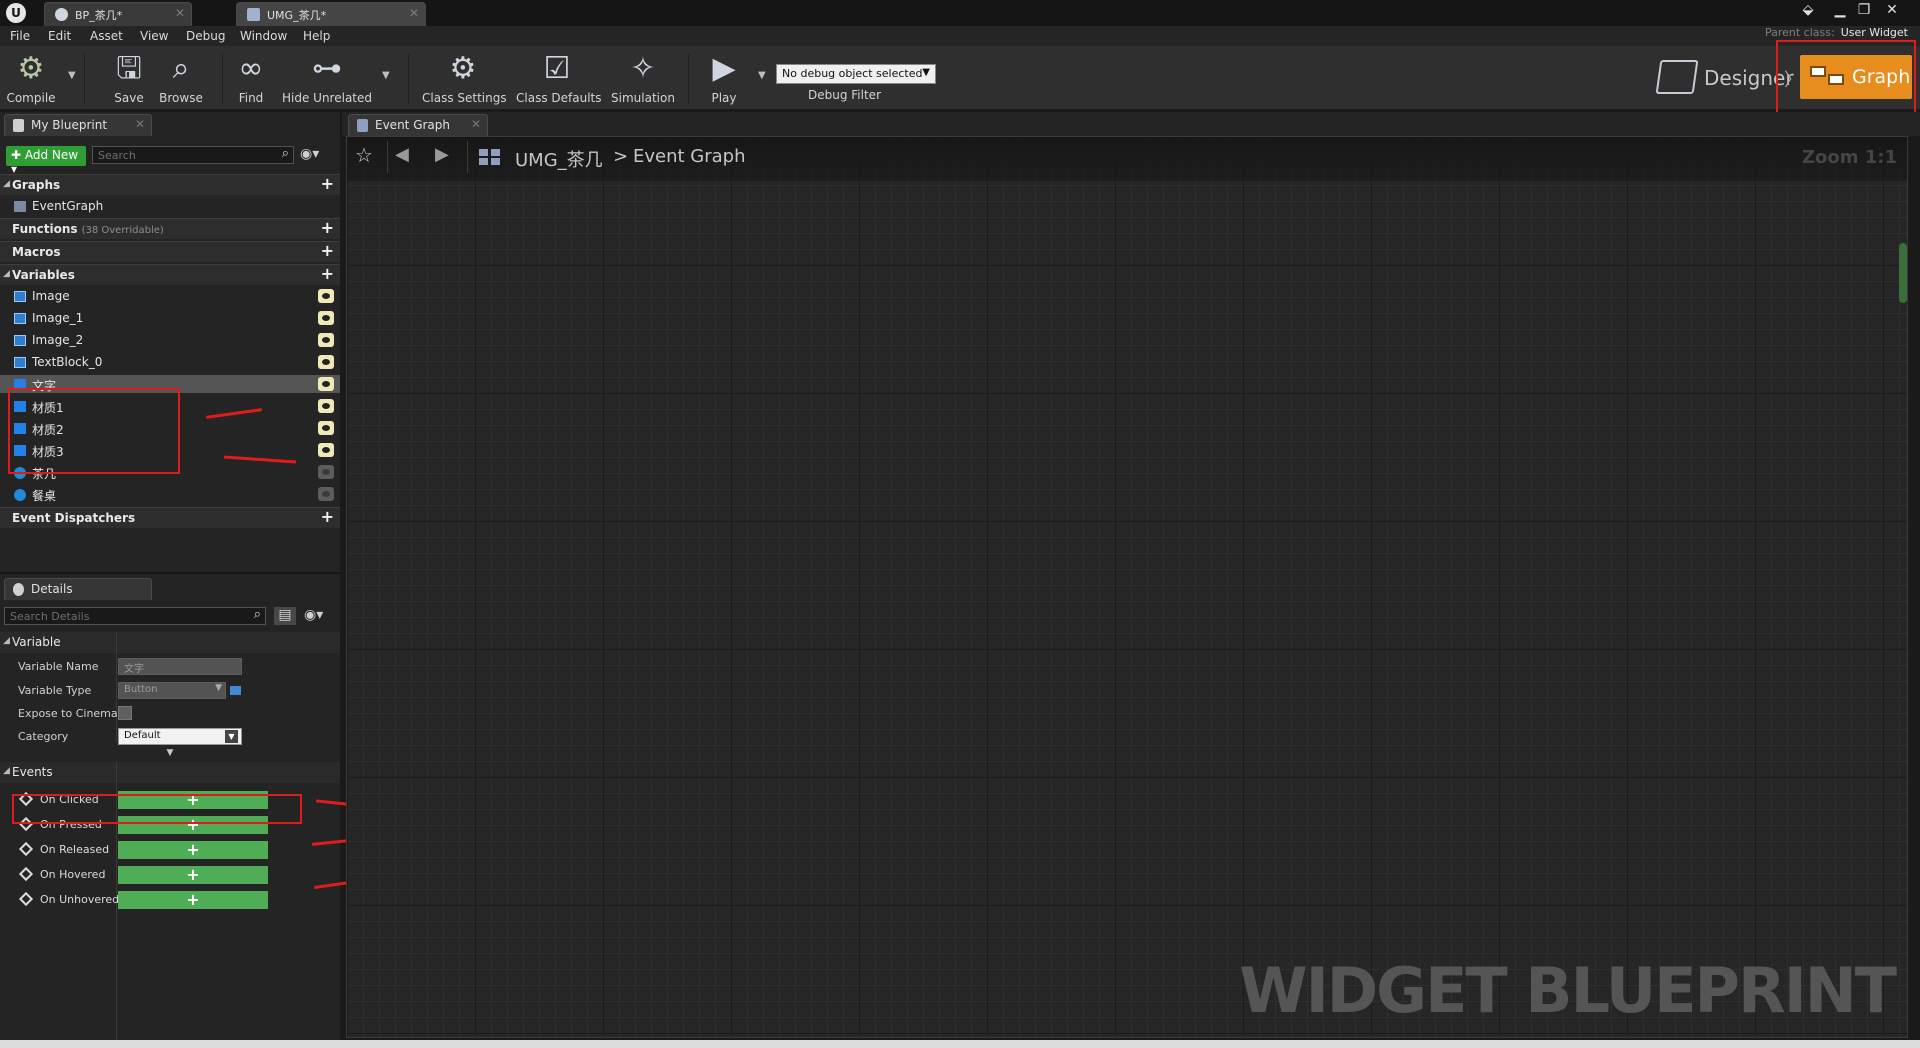  I want to click on single-variable-icon, so click(235, 690).